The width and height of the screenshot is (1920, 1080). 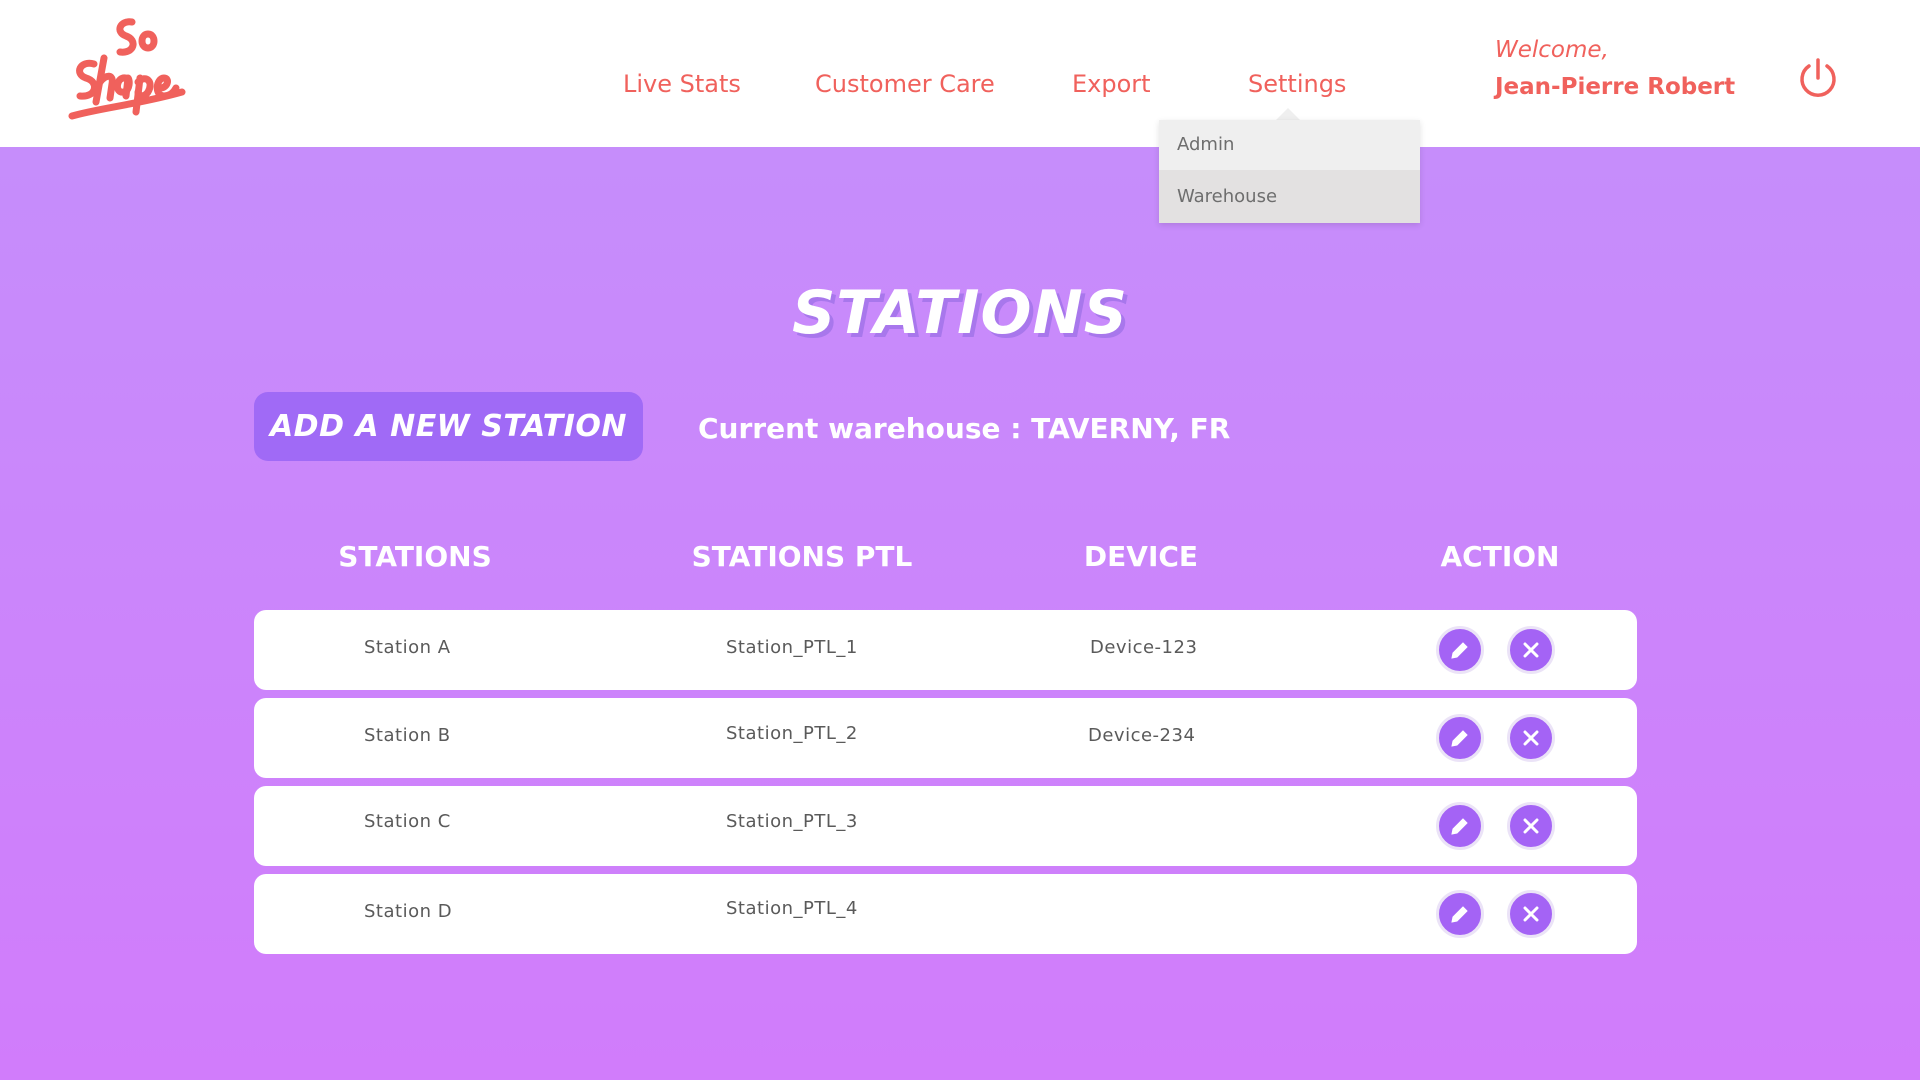 What do you see at coordinates (792, 821) in the screenshot?
I see `station-ptl: Station_PTL_3` at bounding box center [792, 821].